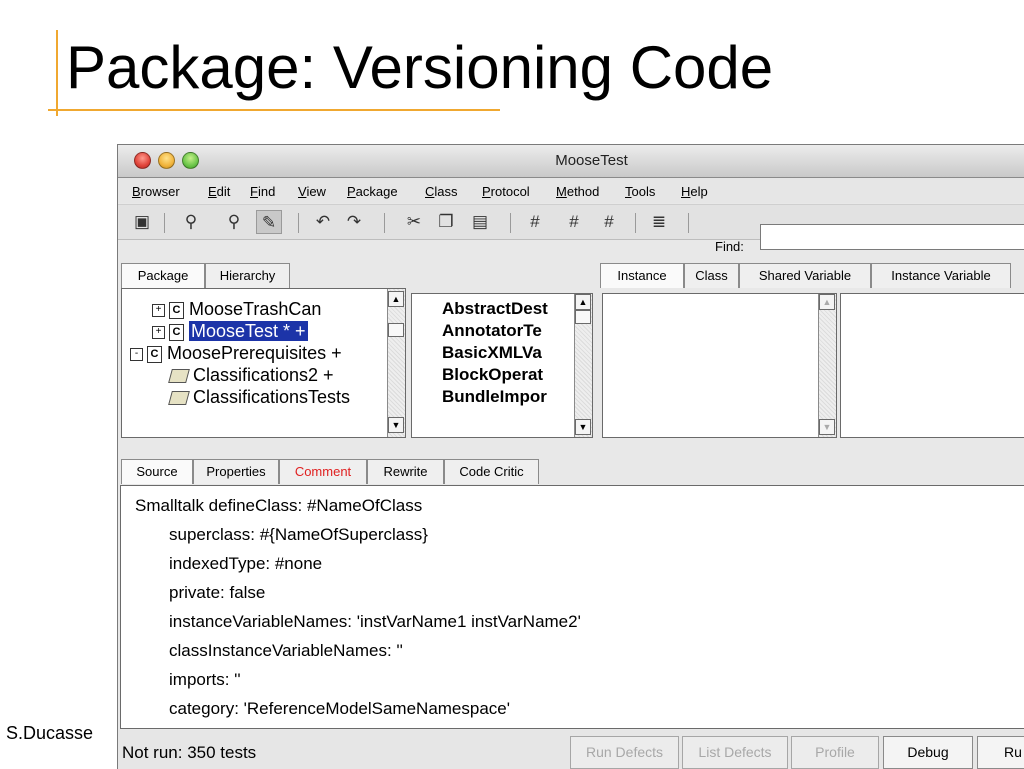 This screenshot has height=769, width=1024. What do you see at coordinates (234, 222) in the screenshot?
I see `find-method-icon: ⚲` at bounding box center [234, 222].